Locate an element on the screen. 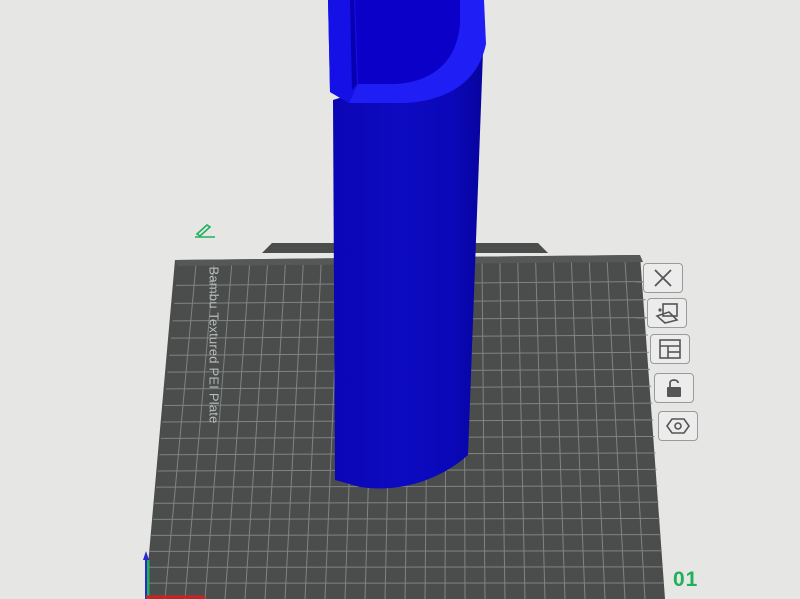 This screenshot has height=599, width=800. plate-settings-icon is located at coordinates (678, 426).